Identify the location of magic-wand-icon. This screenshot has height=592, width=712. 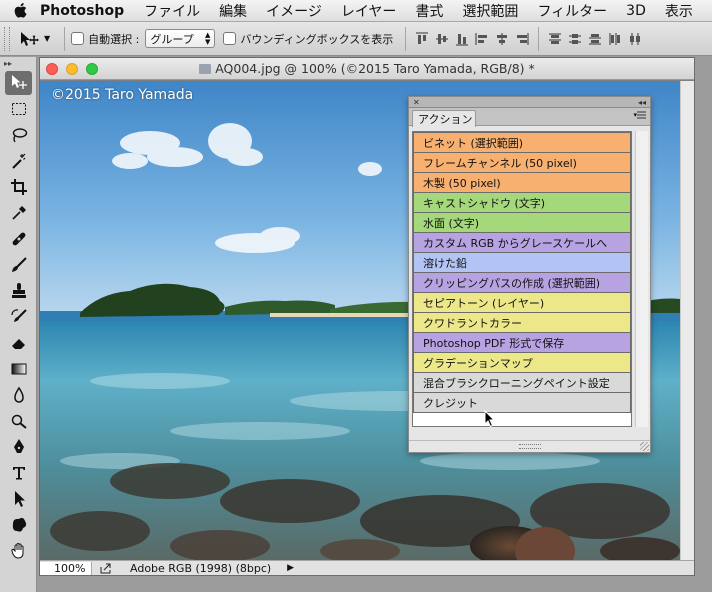
(18, 161).